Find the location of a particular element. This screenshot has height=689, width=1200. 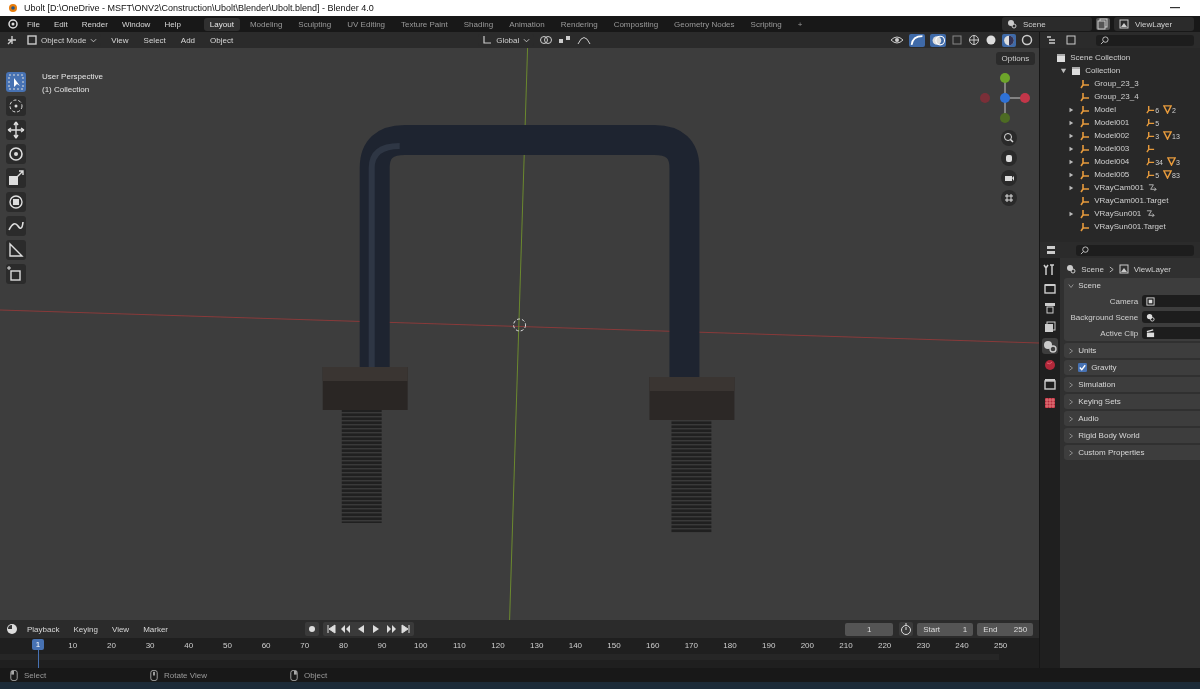

grid-icon is located at coordinates (1009, 198).